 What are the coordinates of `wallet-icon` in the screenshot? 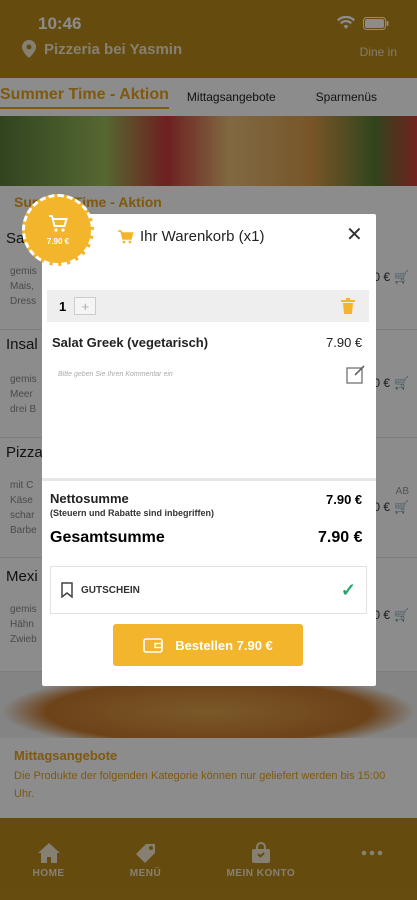 It's located at (153, 645).